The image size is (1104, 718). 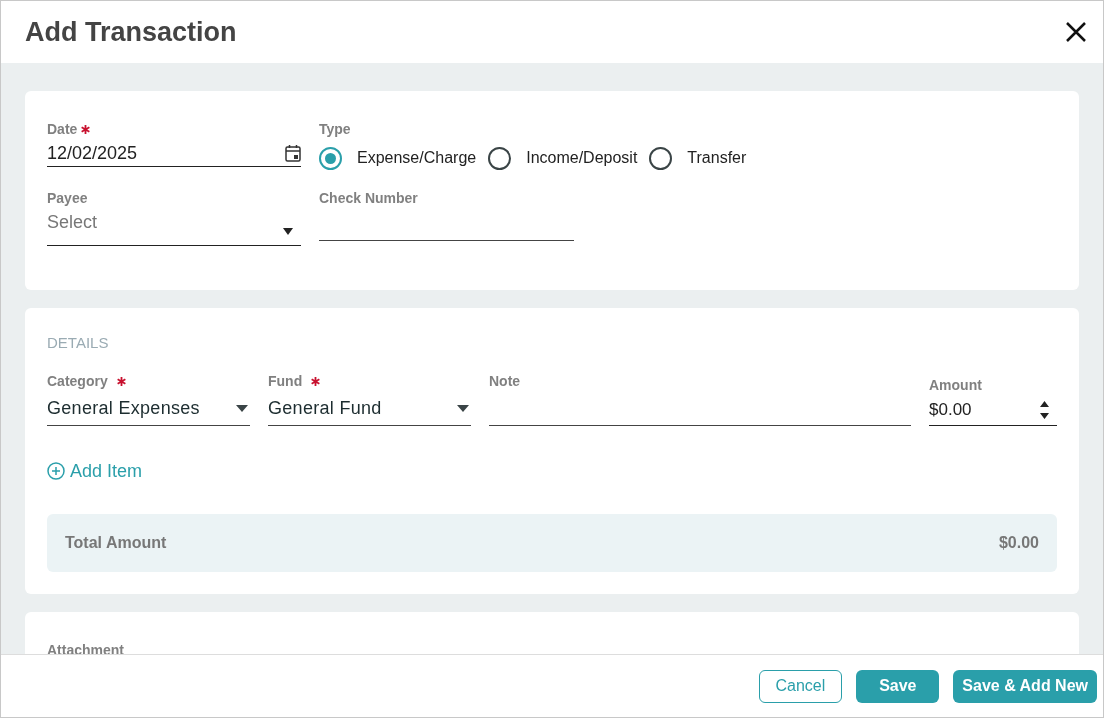 What do you see at coordinates (86, 647) in the screenshot?
I see `field-label: Attachment` at bounding box center [86, 647].